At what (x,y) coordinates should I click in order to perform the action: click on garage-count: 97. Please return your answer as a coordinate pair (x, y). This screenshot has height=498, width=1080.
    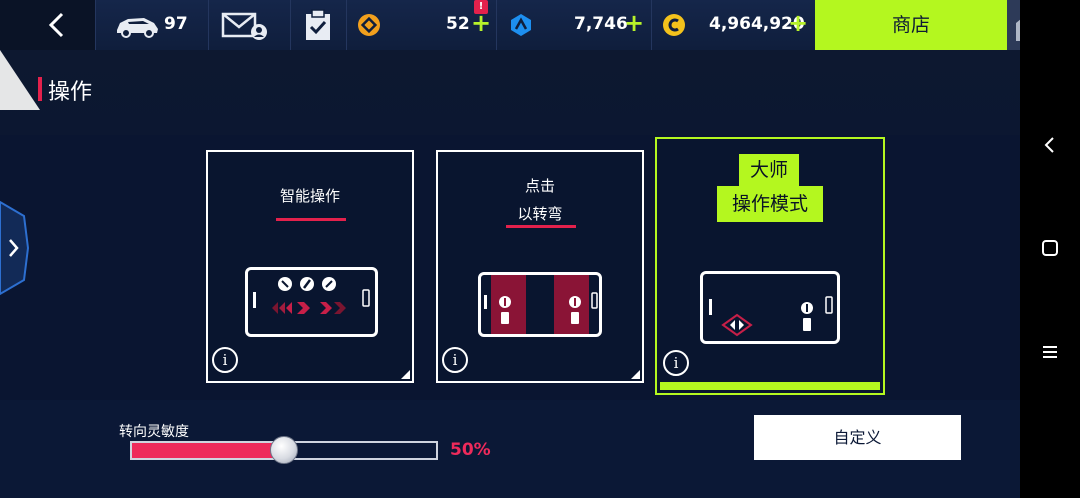
    Looking at the image, I should click on (151, 25).